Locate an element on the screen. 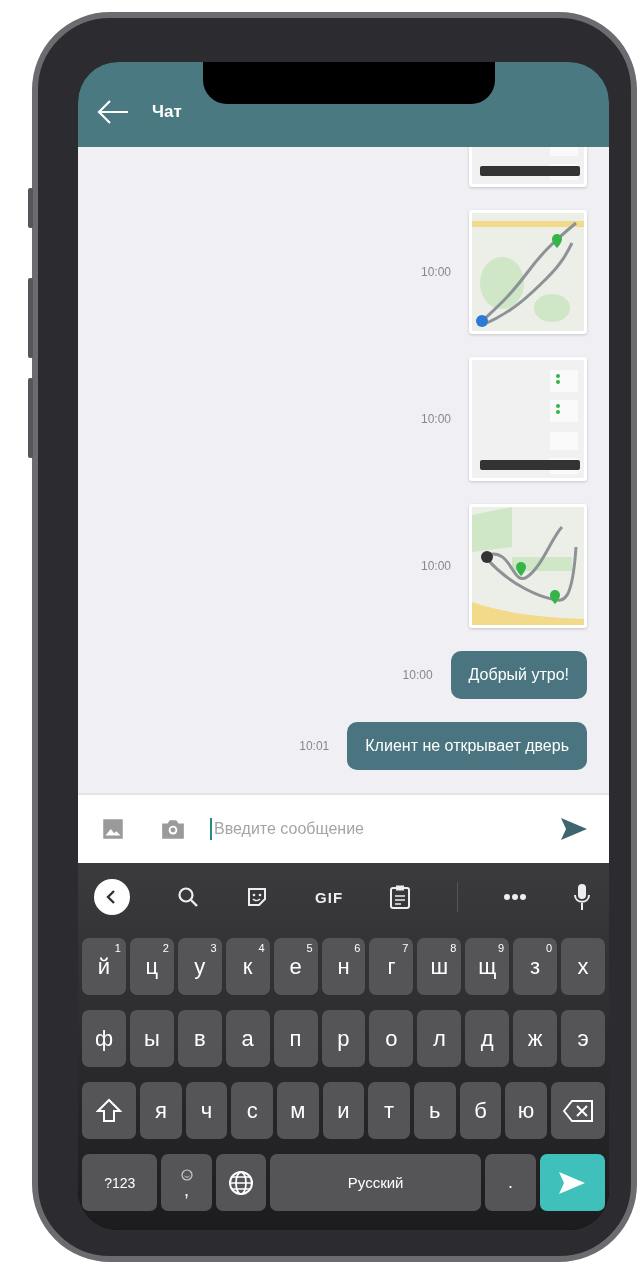 This screenshot has height=1274, width=643. letter-key: м is located at coordinates (298, 1110).